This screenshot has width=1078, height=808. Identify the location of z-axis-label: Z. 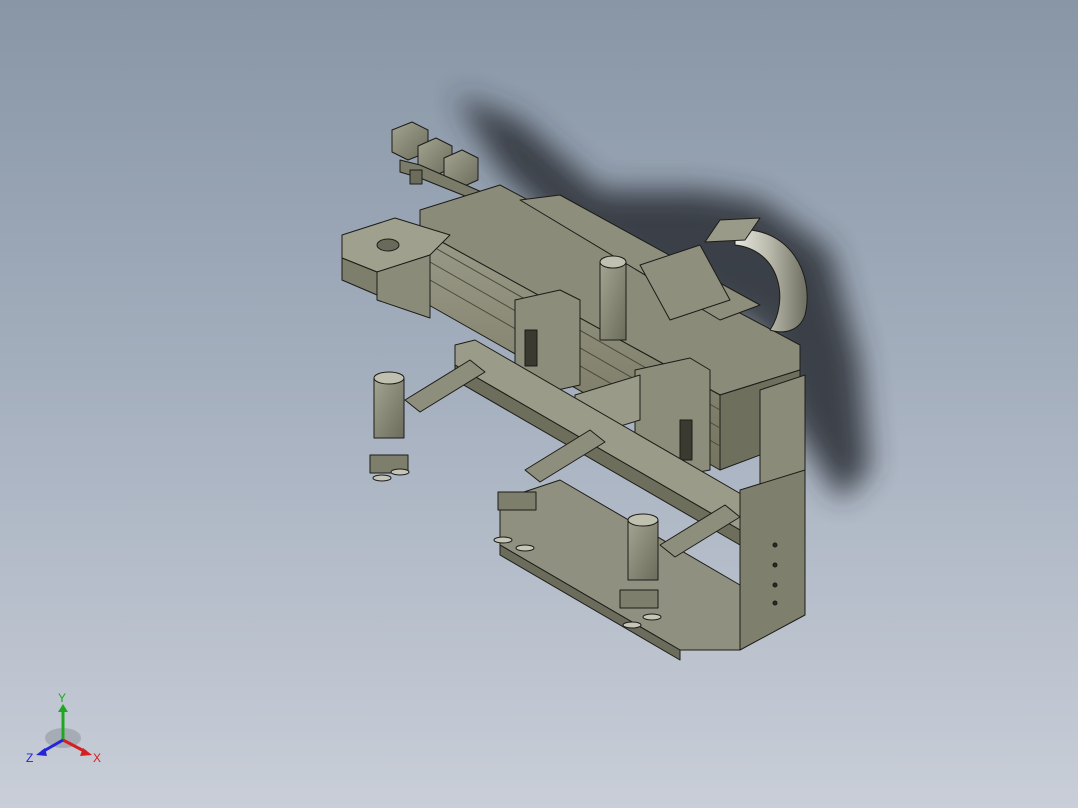
(29, 758).